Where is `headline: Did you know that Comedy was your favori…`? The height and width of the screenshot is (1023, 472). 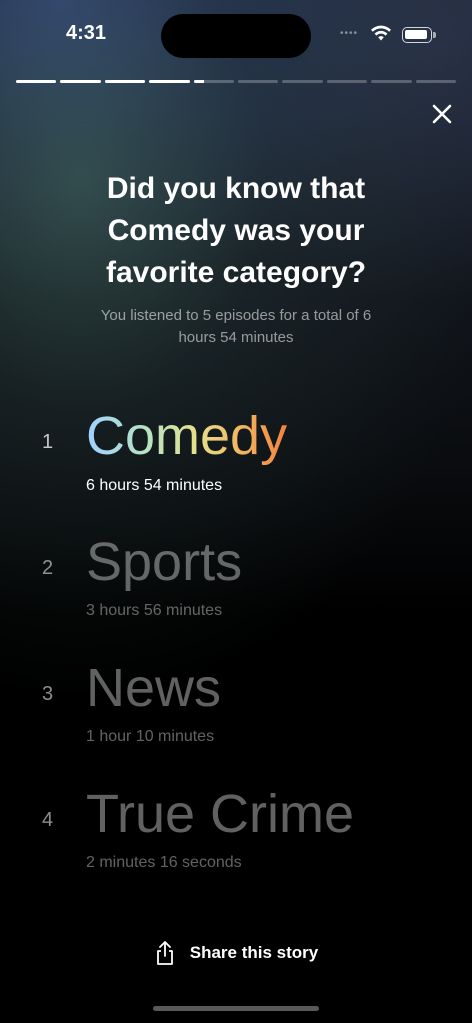 headline: Did you know that Comedy was your favori… is located at coordinates (236, 230).